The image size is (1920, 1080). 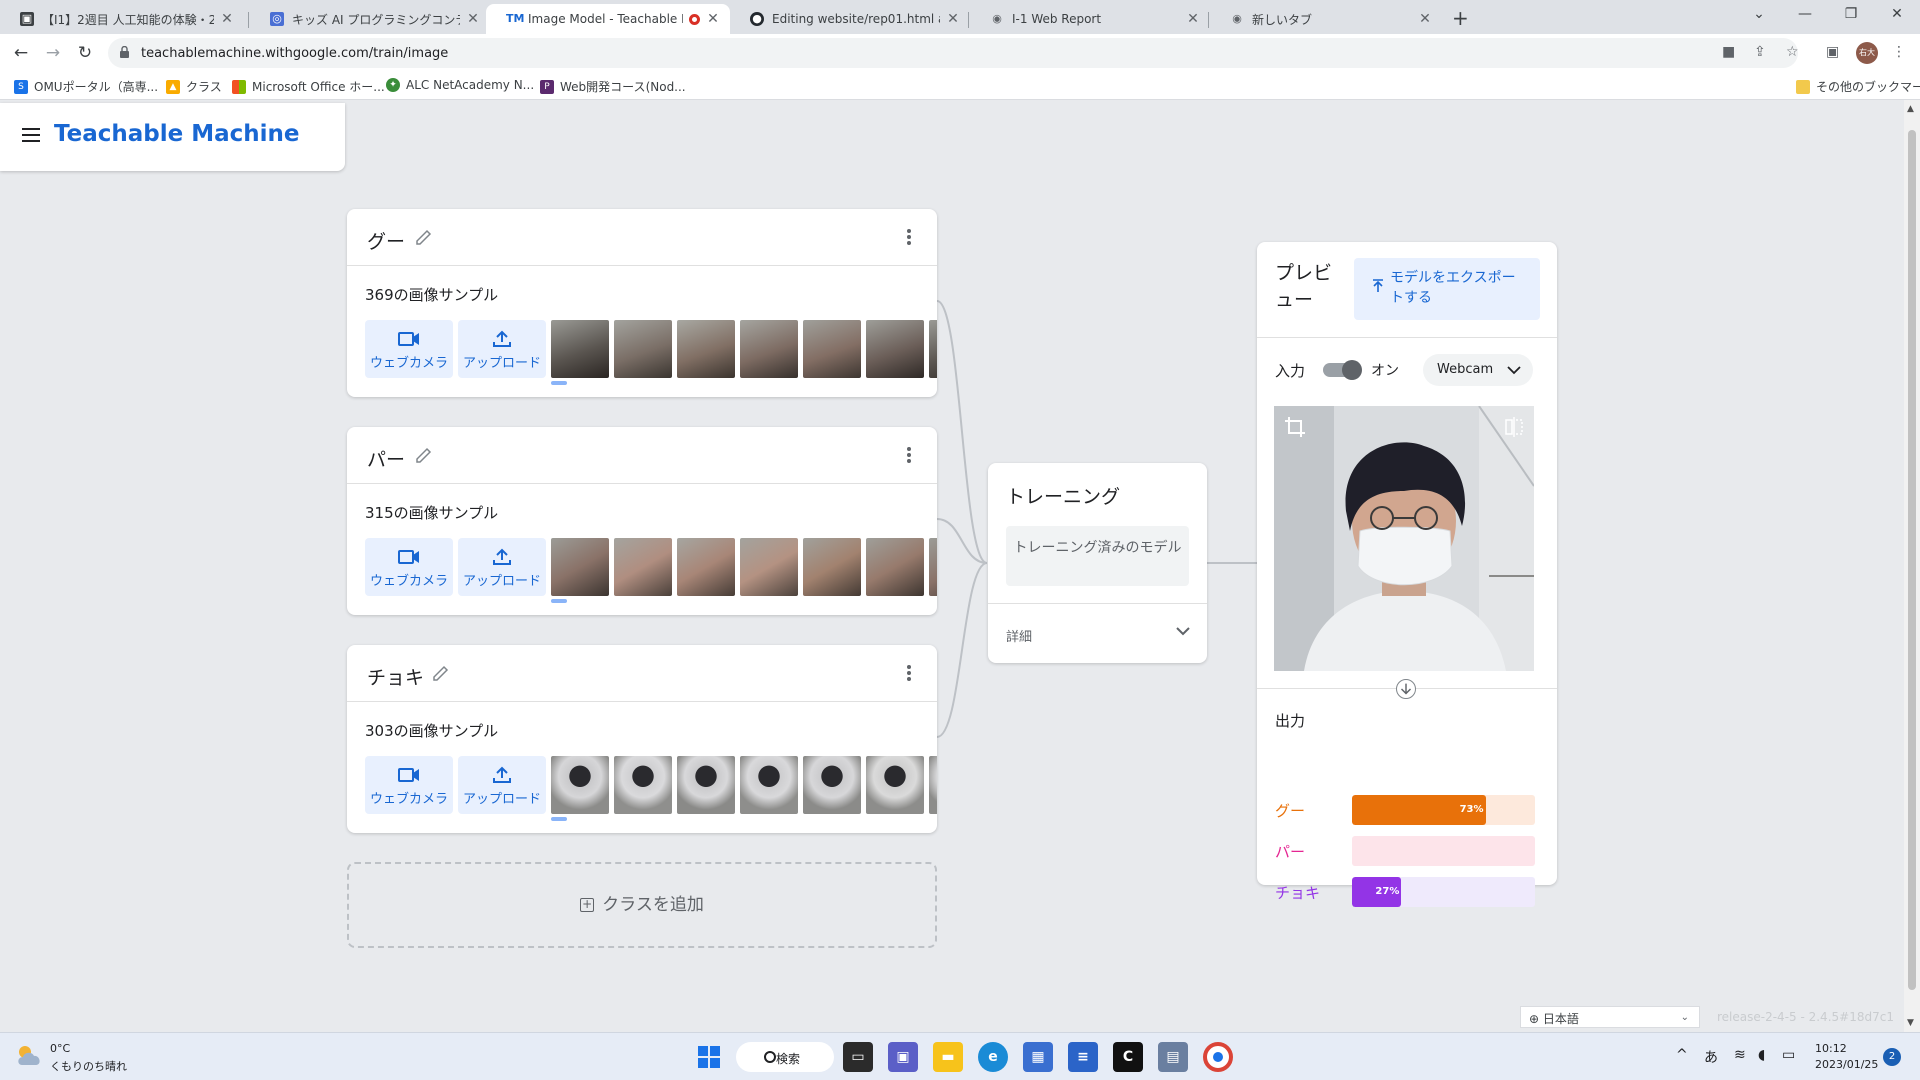 I want to click on taskbar-search: 検索, so click(x=785, y=1057).